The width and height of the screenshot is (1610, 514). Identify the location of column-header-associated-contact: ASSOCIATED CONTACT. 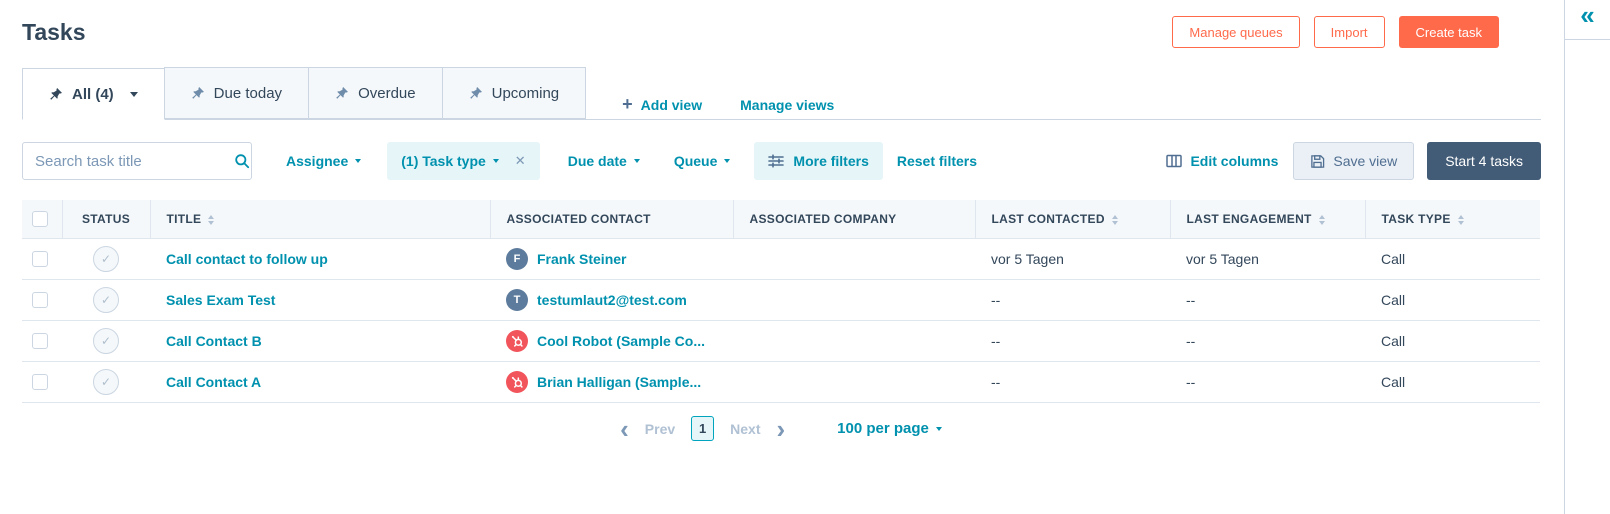
(612, 219).